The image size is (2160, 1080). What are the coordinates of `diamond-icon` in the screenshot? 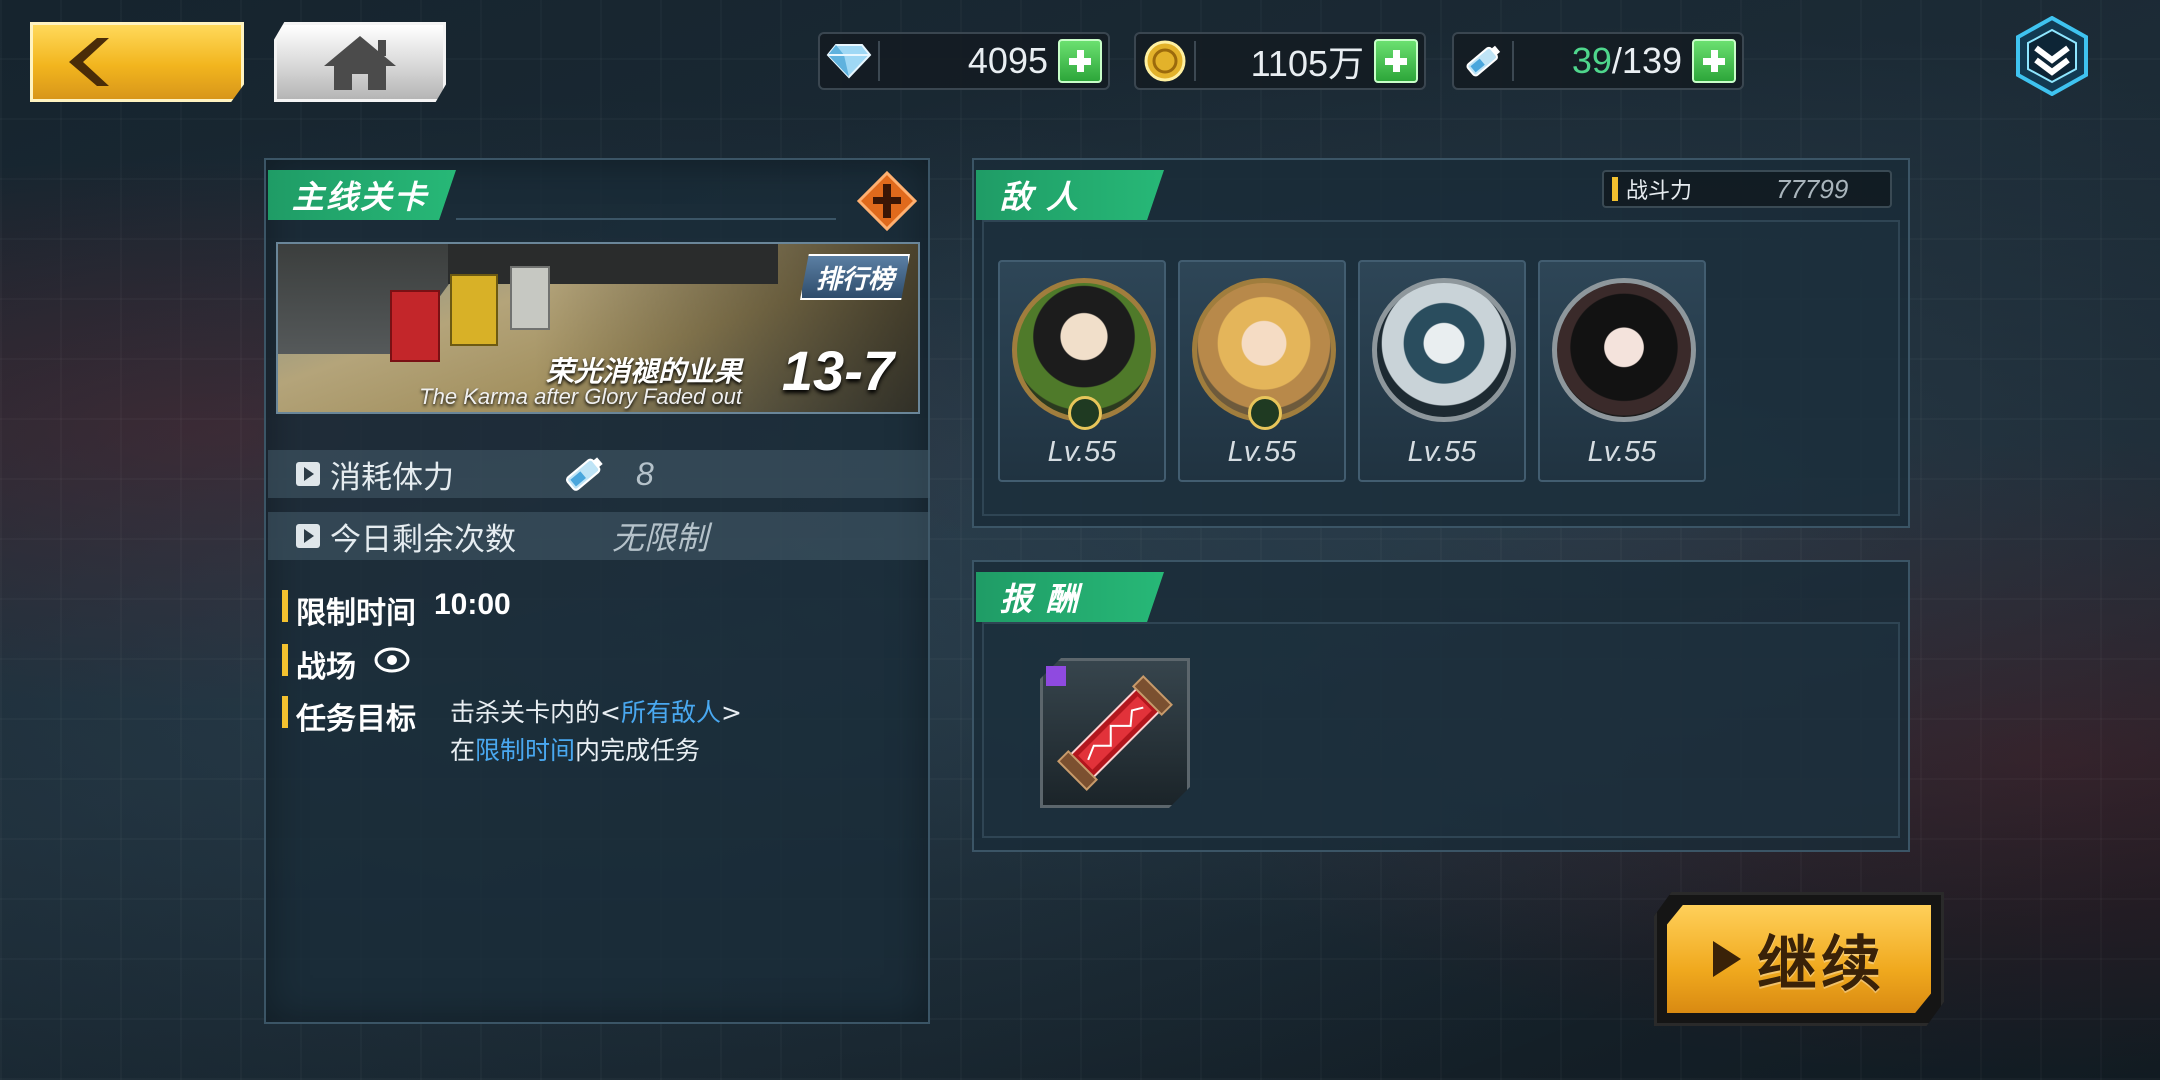 It's located at (849, 61).